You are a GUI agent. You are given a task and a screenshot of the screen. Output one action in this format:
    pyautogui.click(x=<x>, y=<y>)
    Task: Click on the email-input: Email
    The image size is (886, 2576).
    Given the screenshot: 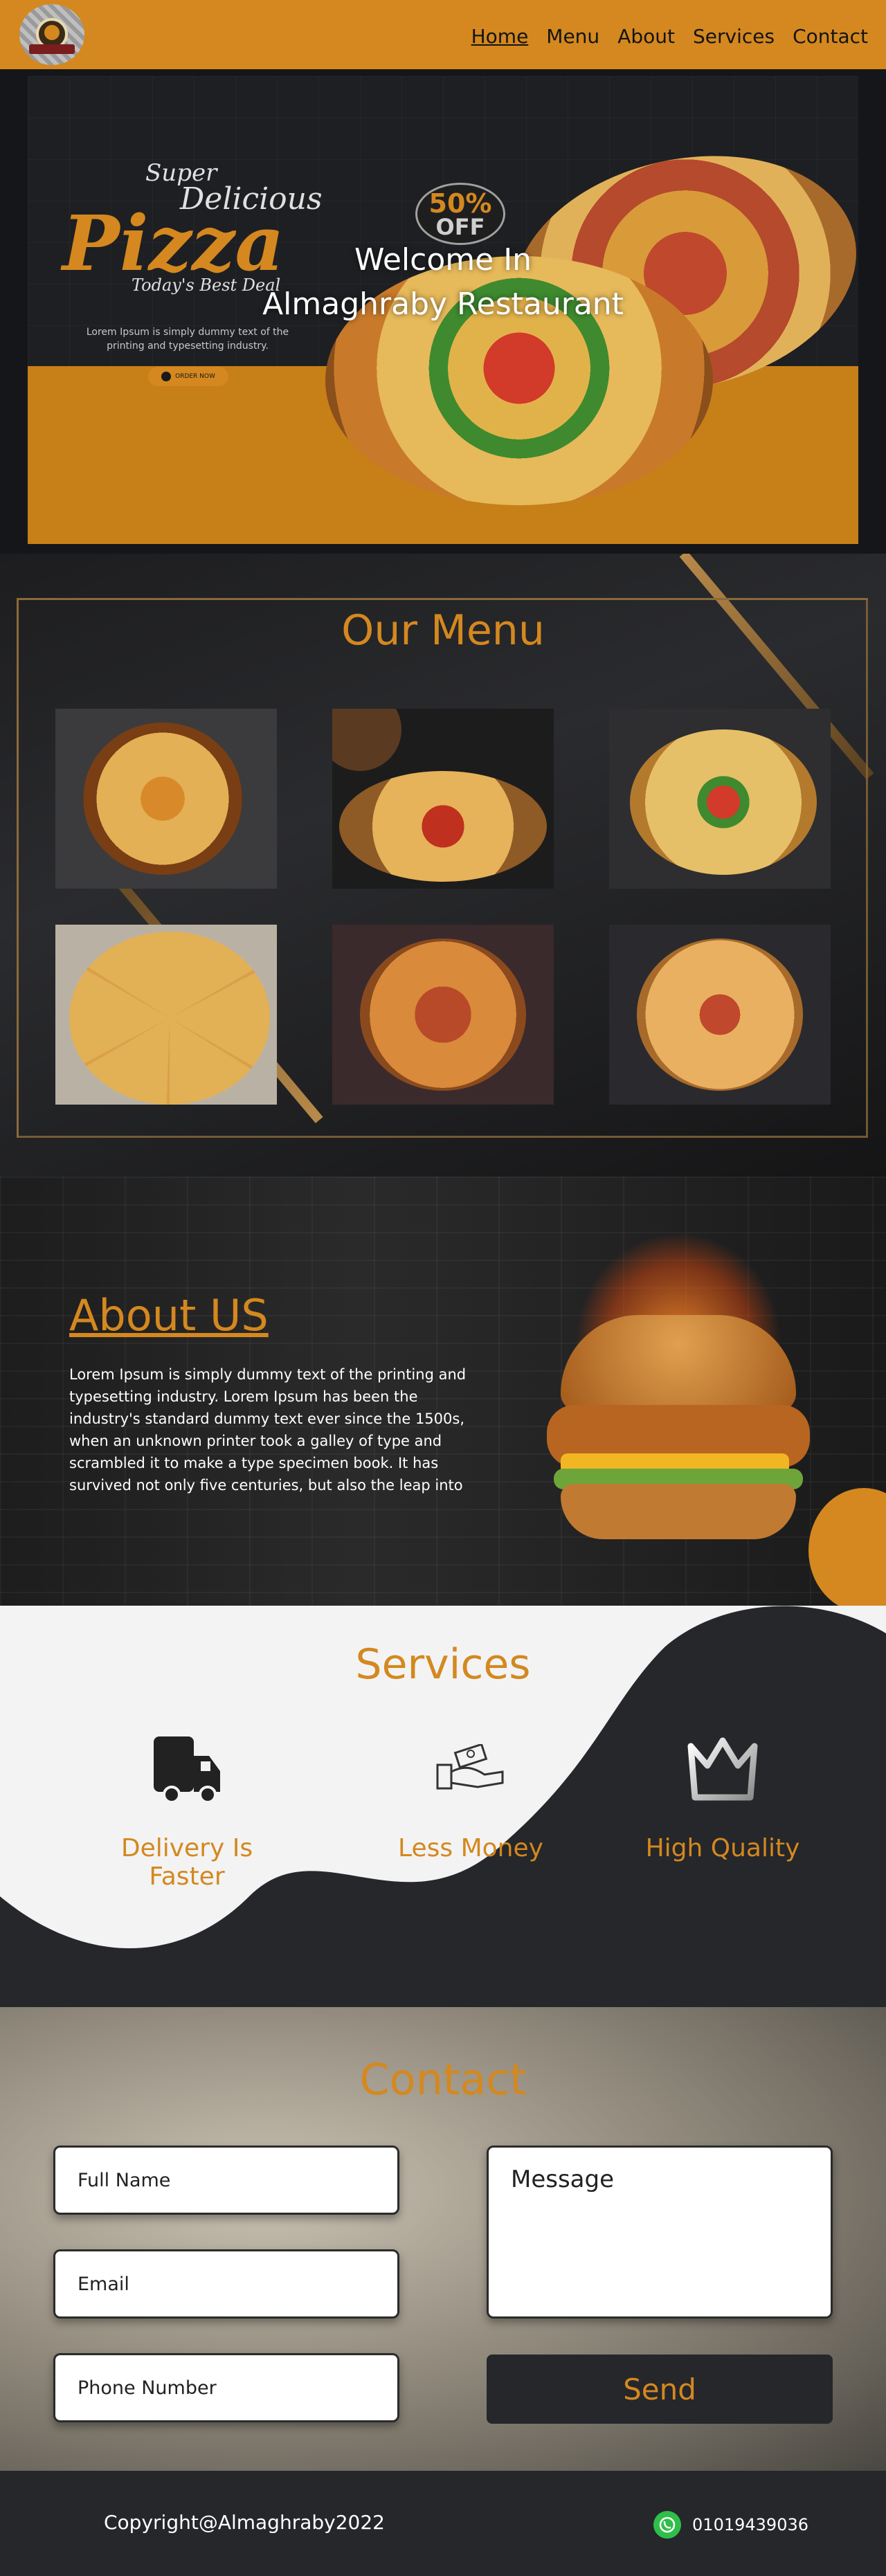 What is the action you would take?
    pyautogui.click(x=226, y=2284)
    